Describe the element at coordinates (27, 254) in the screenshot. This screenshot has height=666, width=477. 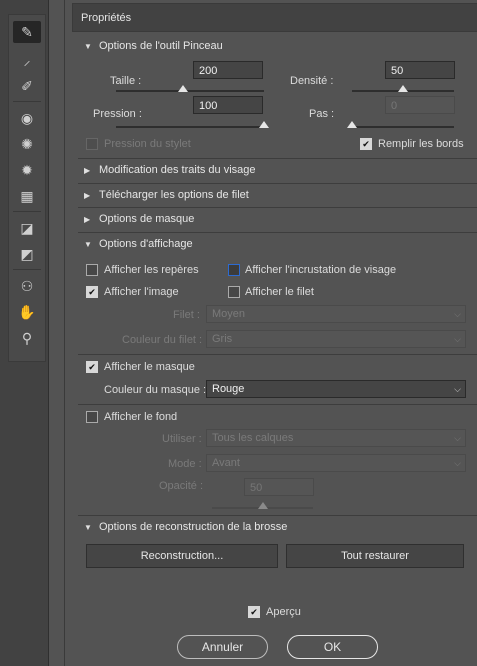
I see `thaw-mask-icon: ◩` at that location.